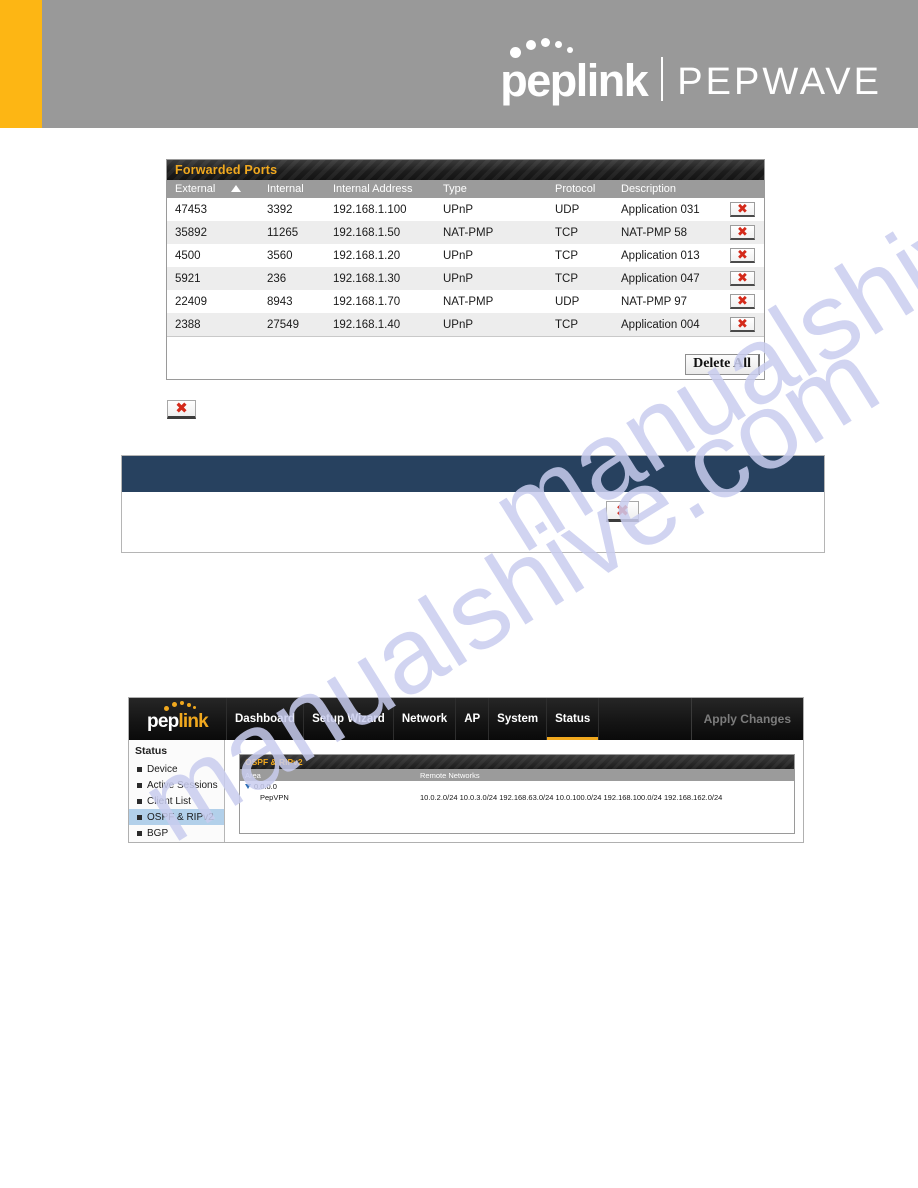 Image resolution: width=918 pixels, height=1188 pixels. Describe the element at coordinates (654, 232) in the screenshot. I see `cell-description: NAT-PMP 58` at that location.